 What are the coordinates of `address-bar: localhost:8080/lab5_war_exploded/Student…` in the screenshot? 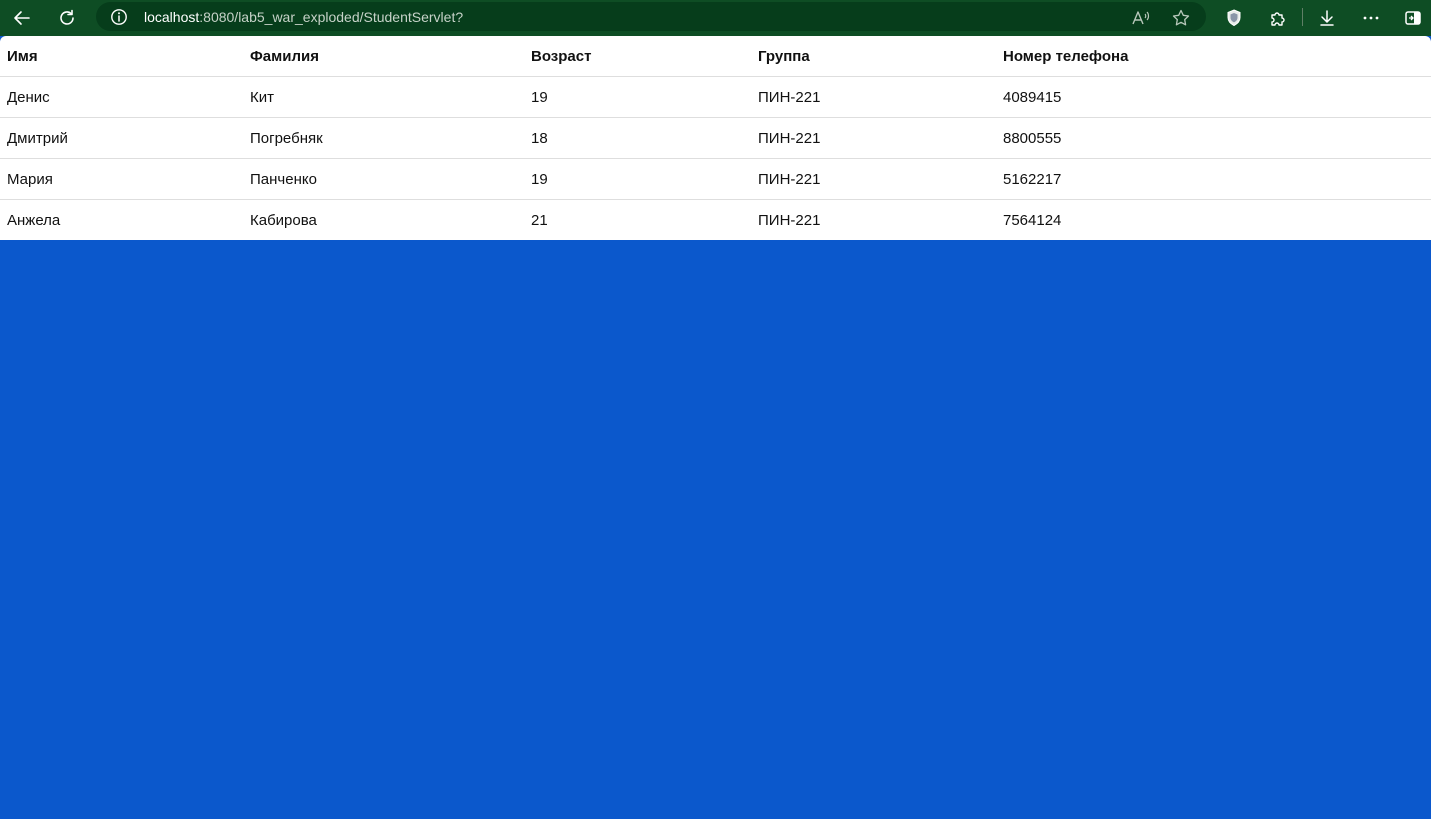 It's located at (651, 16).